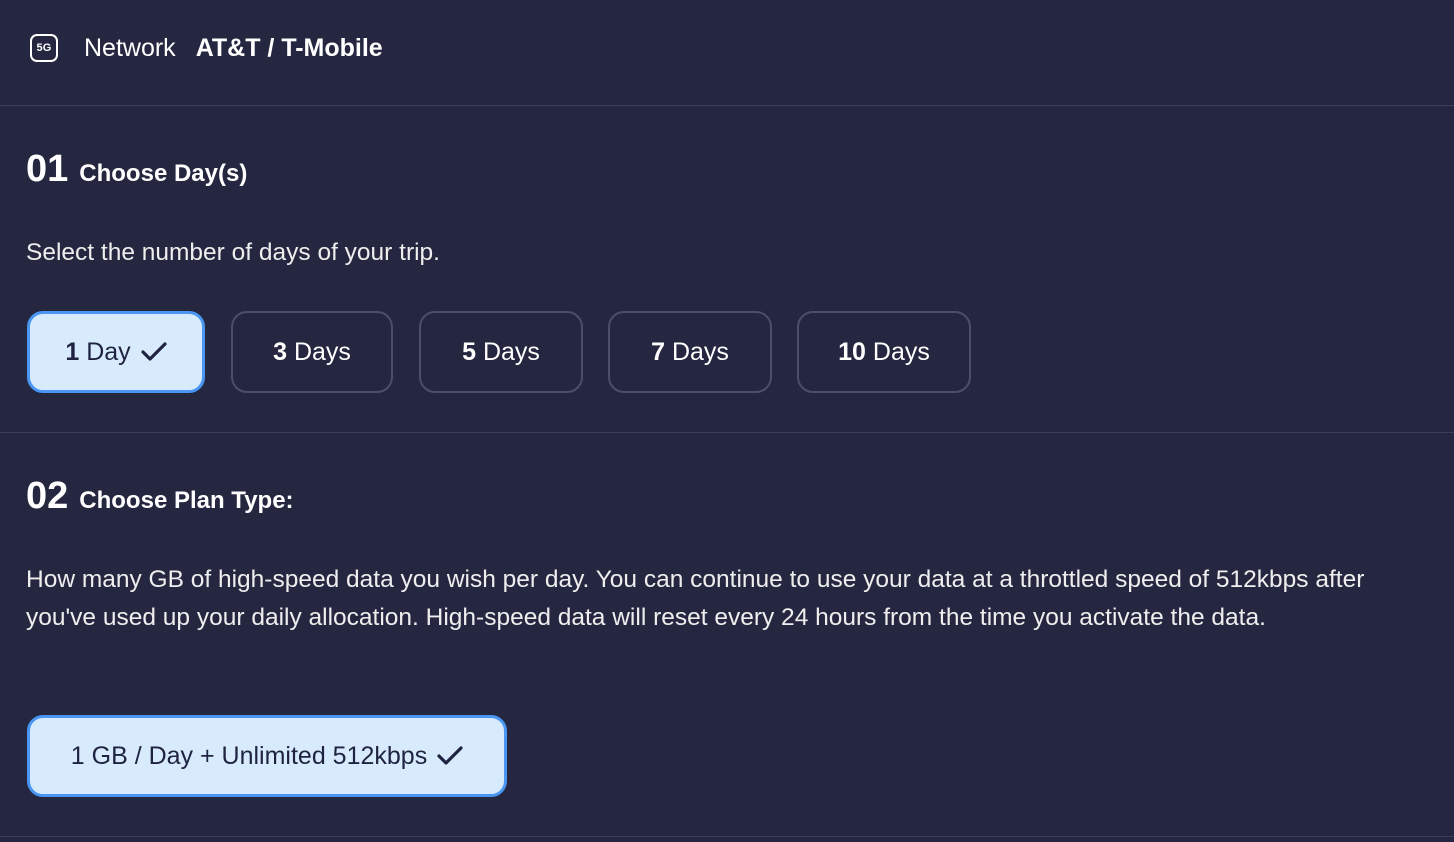  I want to click on step-title: Choose Day(s), so click(163, 173).